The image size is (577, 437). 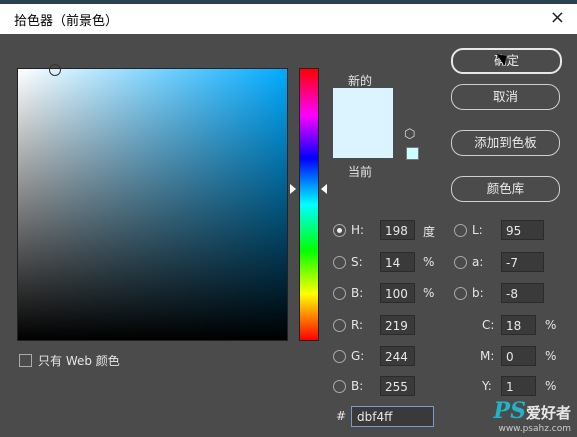 What do you see at coordinates (392, 416) in the screenshot?
I see `hex-input: dbf4ff` at bounding box center [392, 416].